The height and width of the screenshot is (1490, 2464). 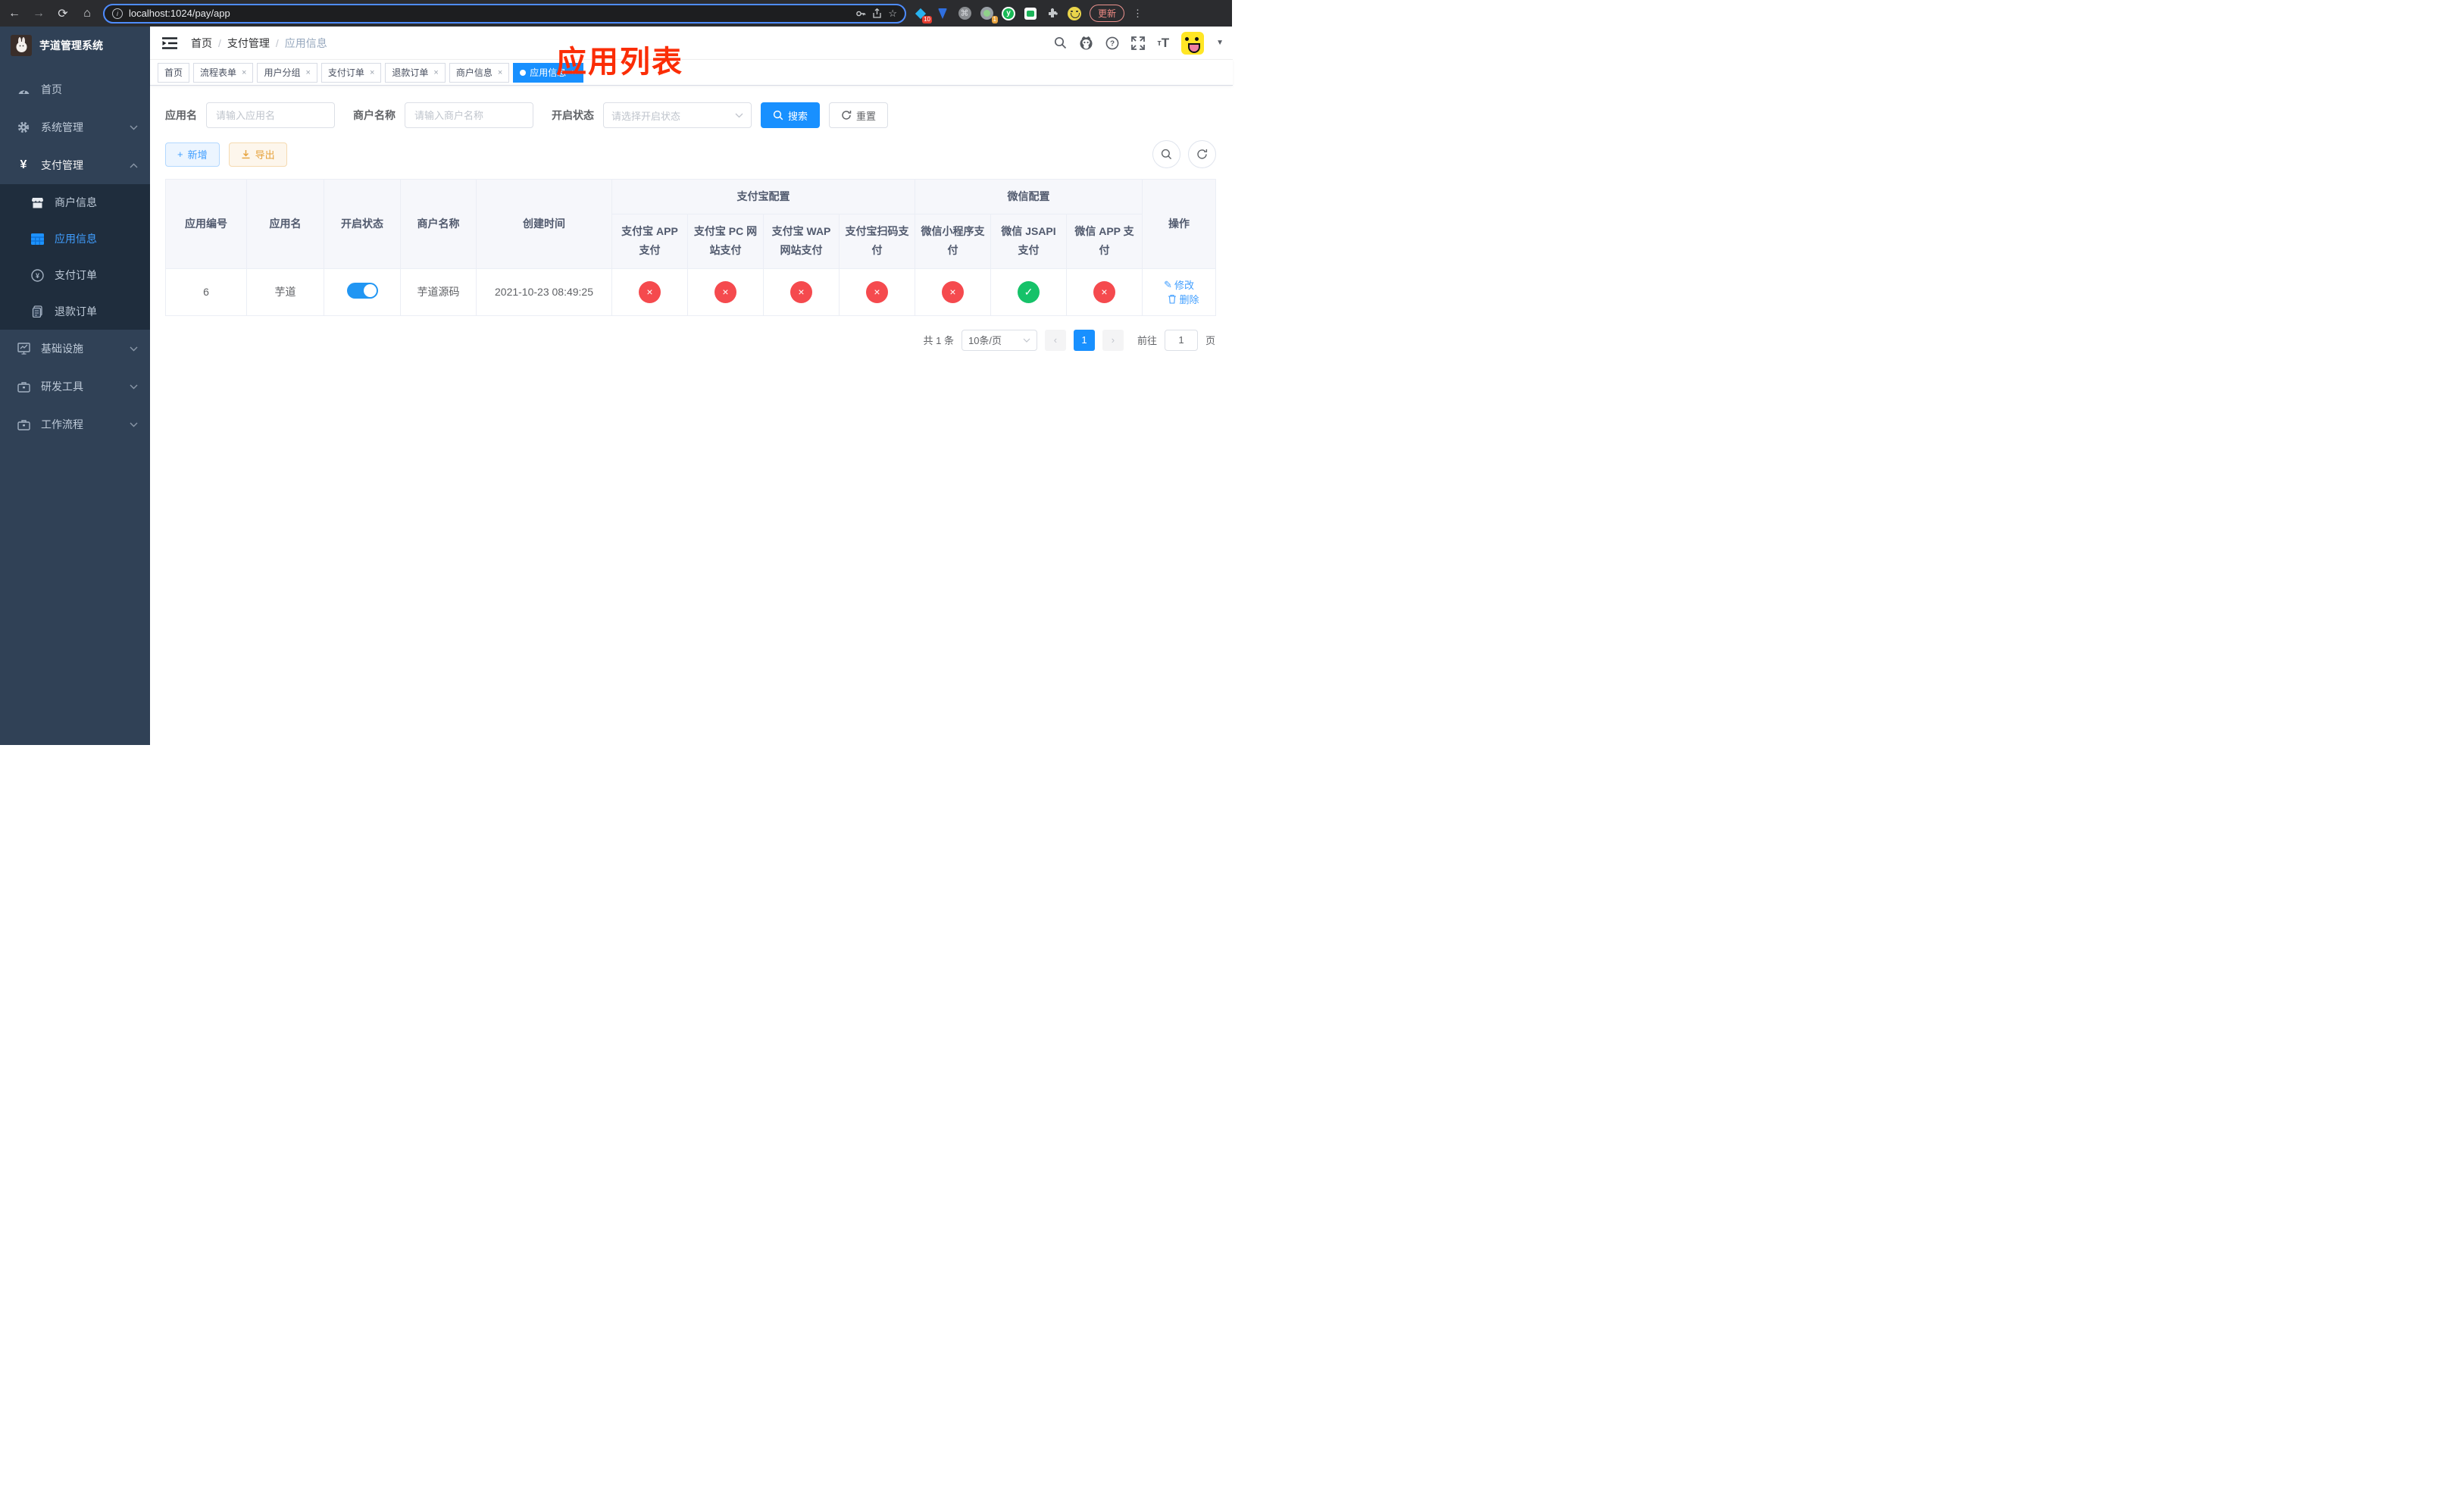 What do you see at coordinates (87, 14) in the screenshot?
I see `browser-home-button: ⌂` at bounding box center [87, 14].